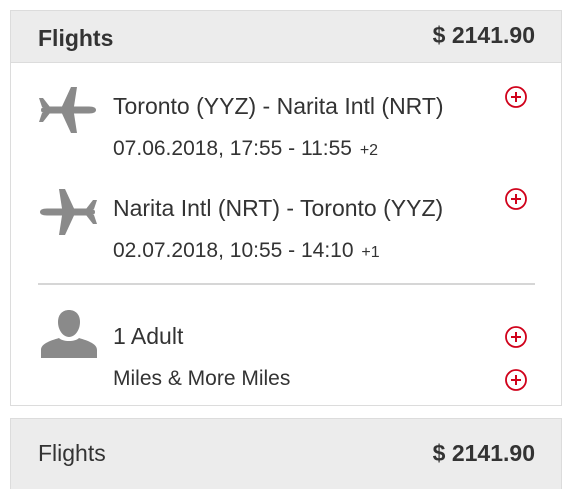 The height and width of the screenshot is (489, 580). What do you see at coordinates (232, 148) in the screenshot?
I see `flight-times-text: 07.06.2018, 17:55 - 11:55` at bounding box center [232, 148].